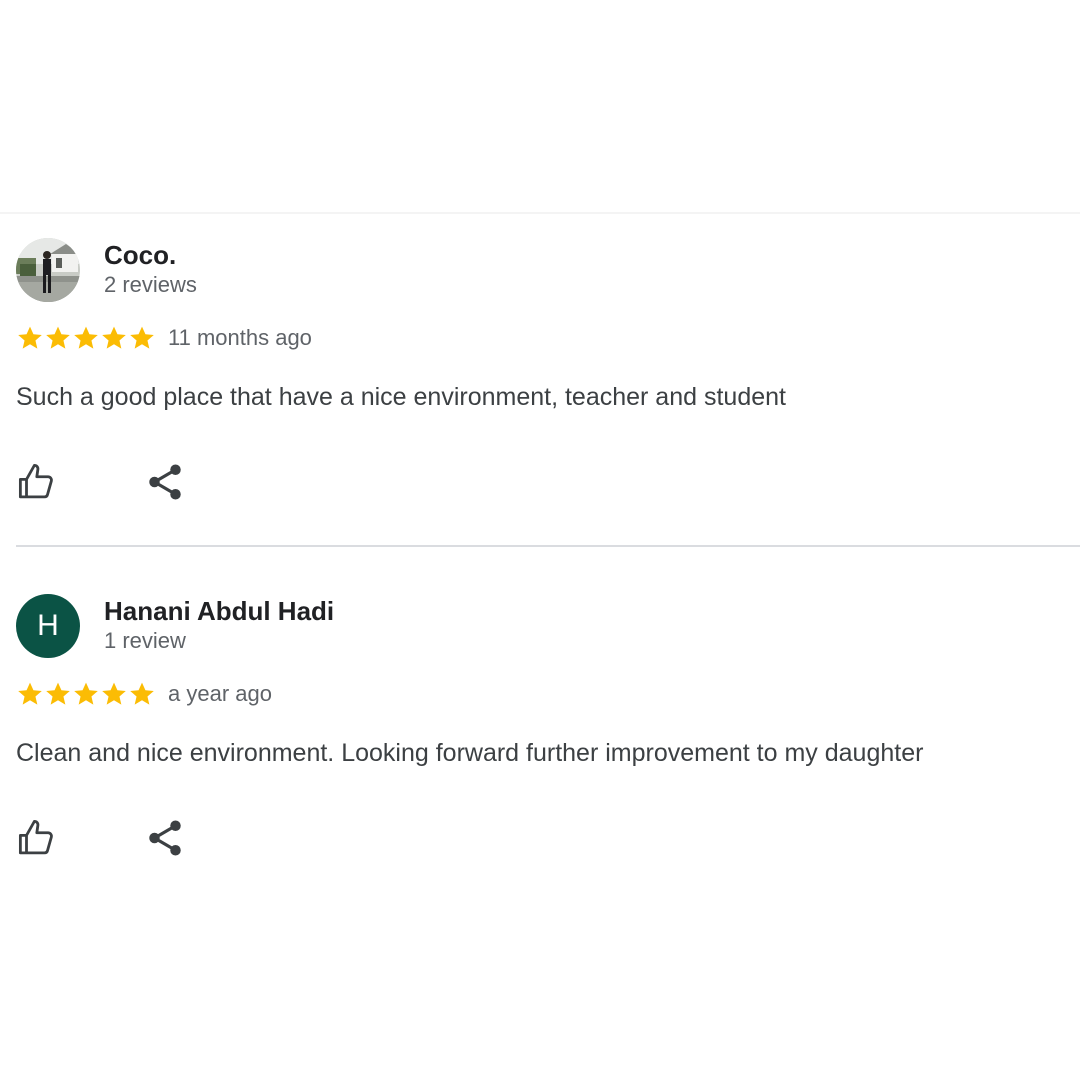  I want to click on rating-row: a year ago, so click(548, 695).